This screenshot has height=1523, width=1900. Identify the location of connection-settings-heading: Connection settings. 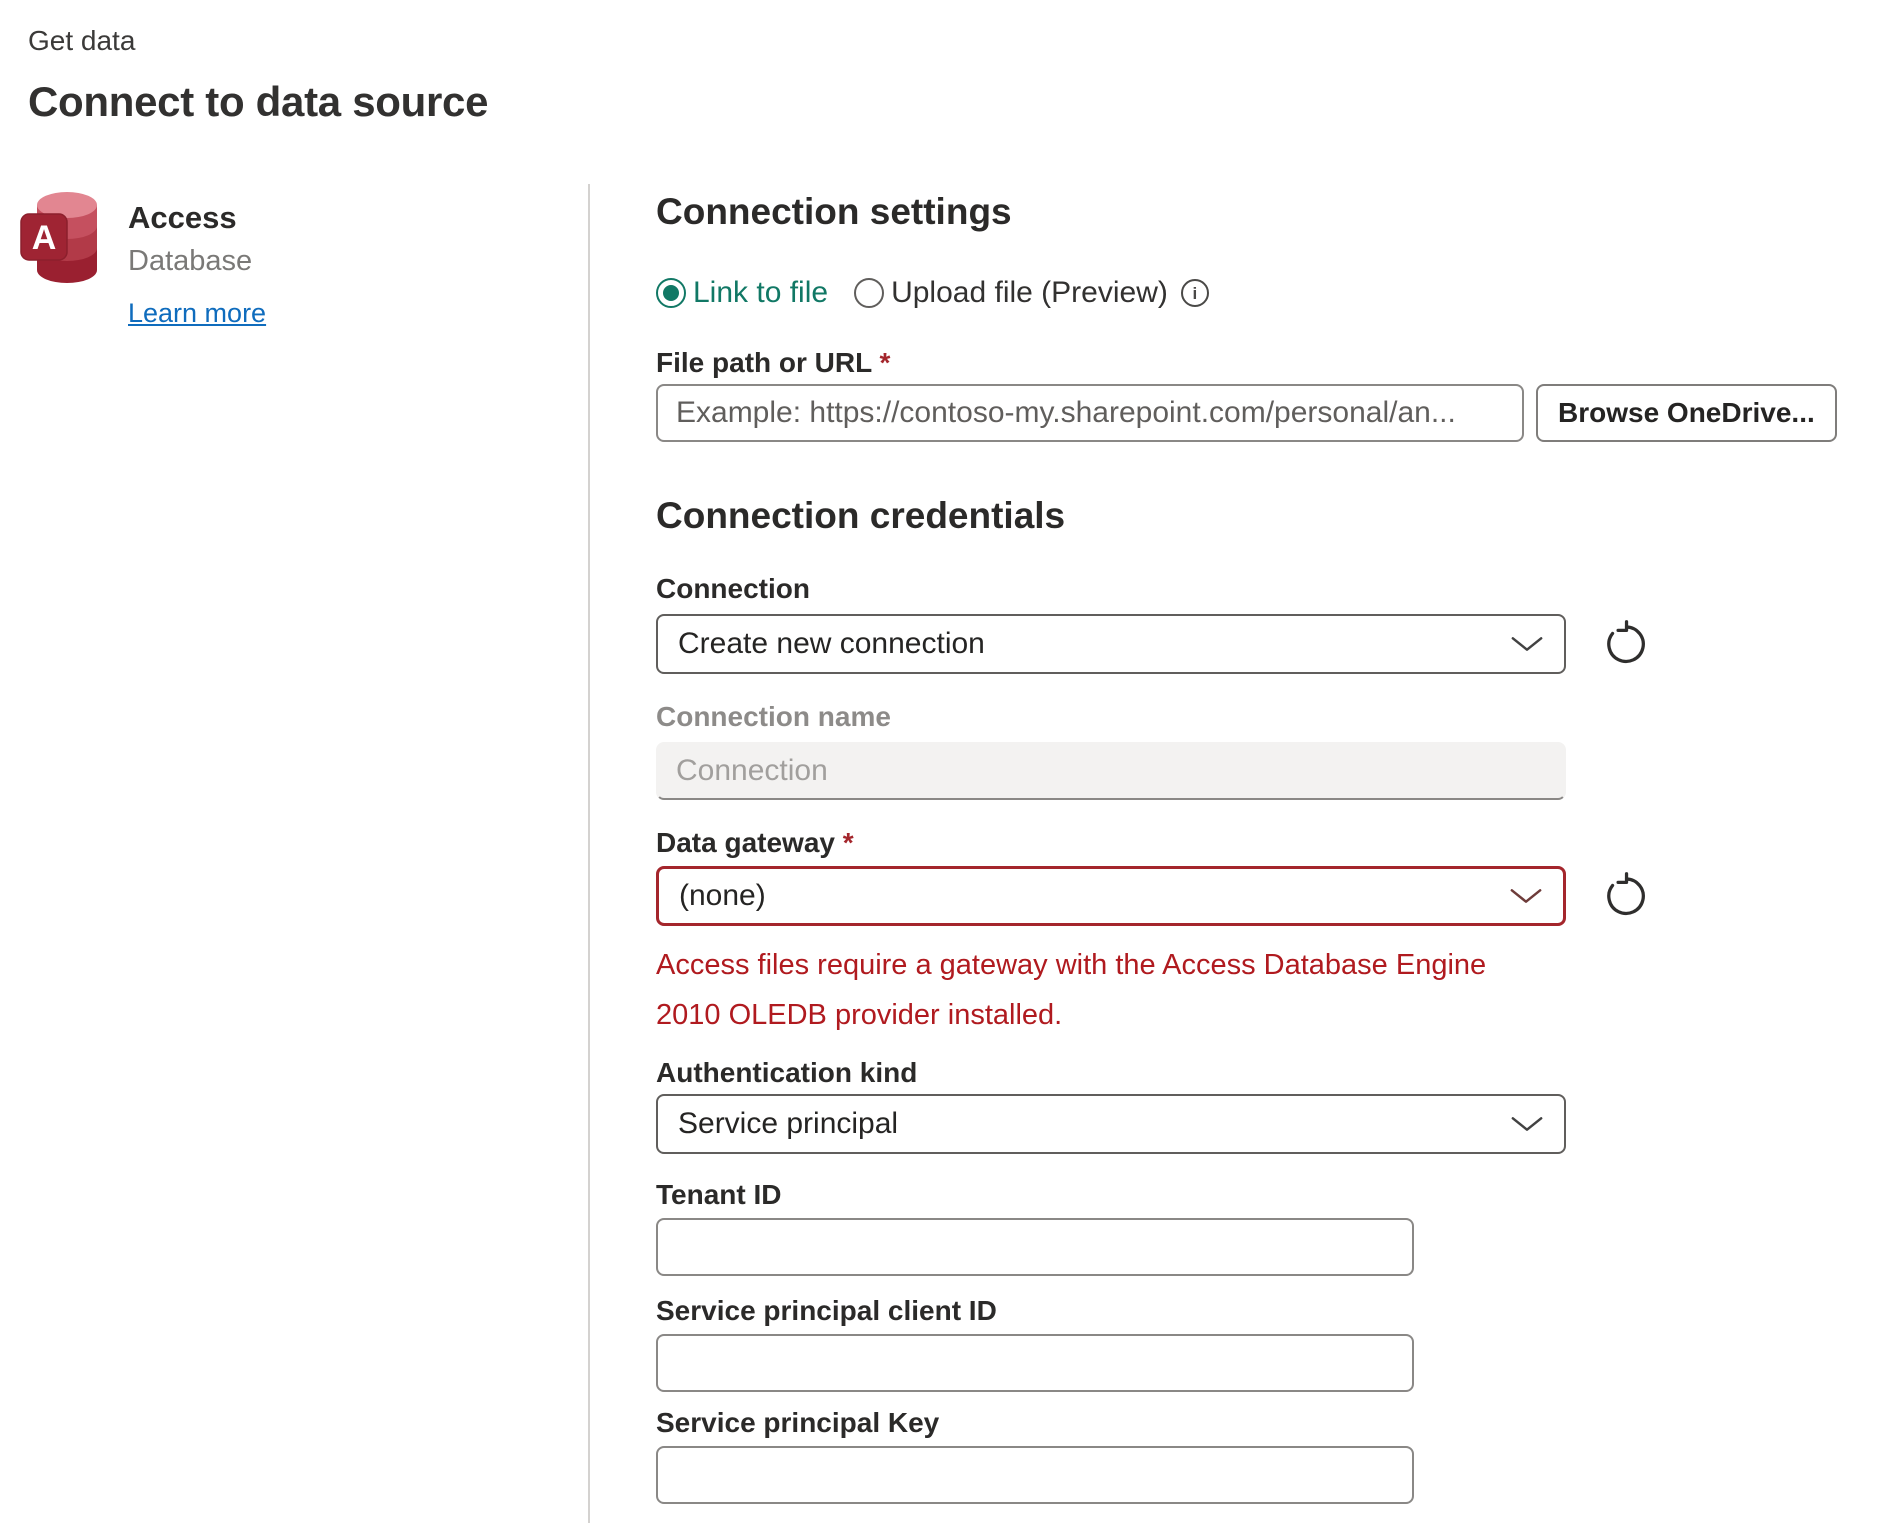
(834, 211).